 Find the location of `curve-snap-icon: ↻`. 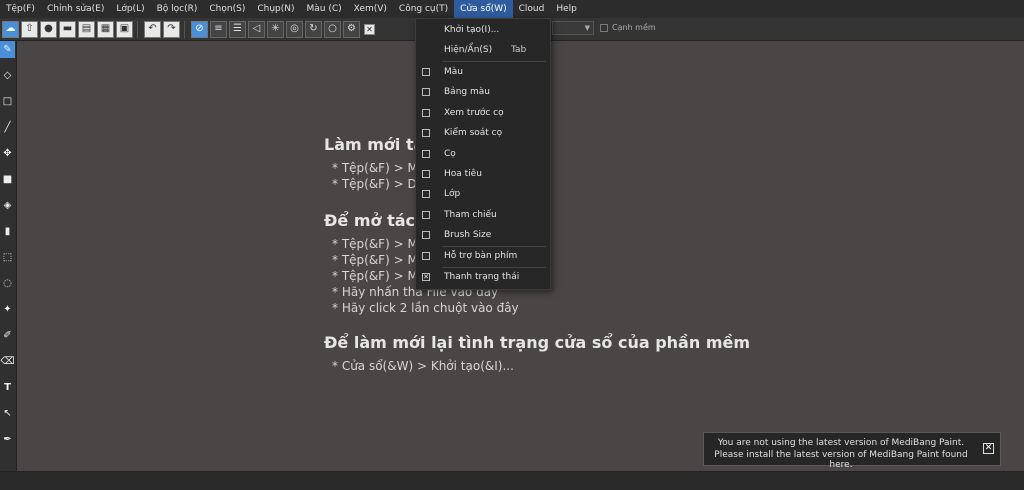

curve-snap-icon: ↻ is located at coordinates (313, 29).